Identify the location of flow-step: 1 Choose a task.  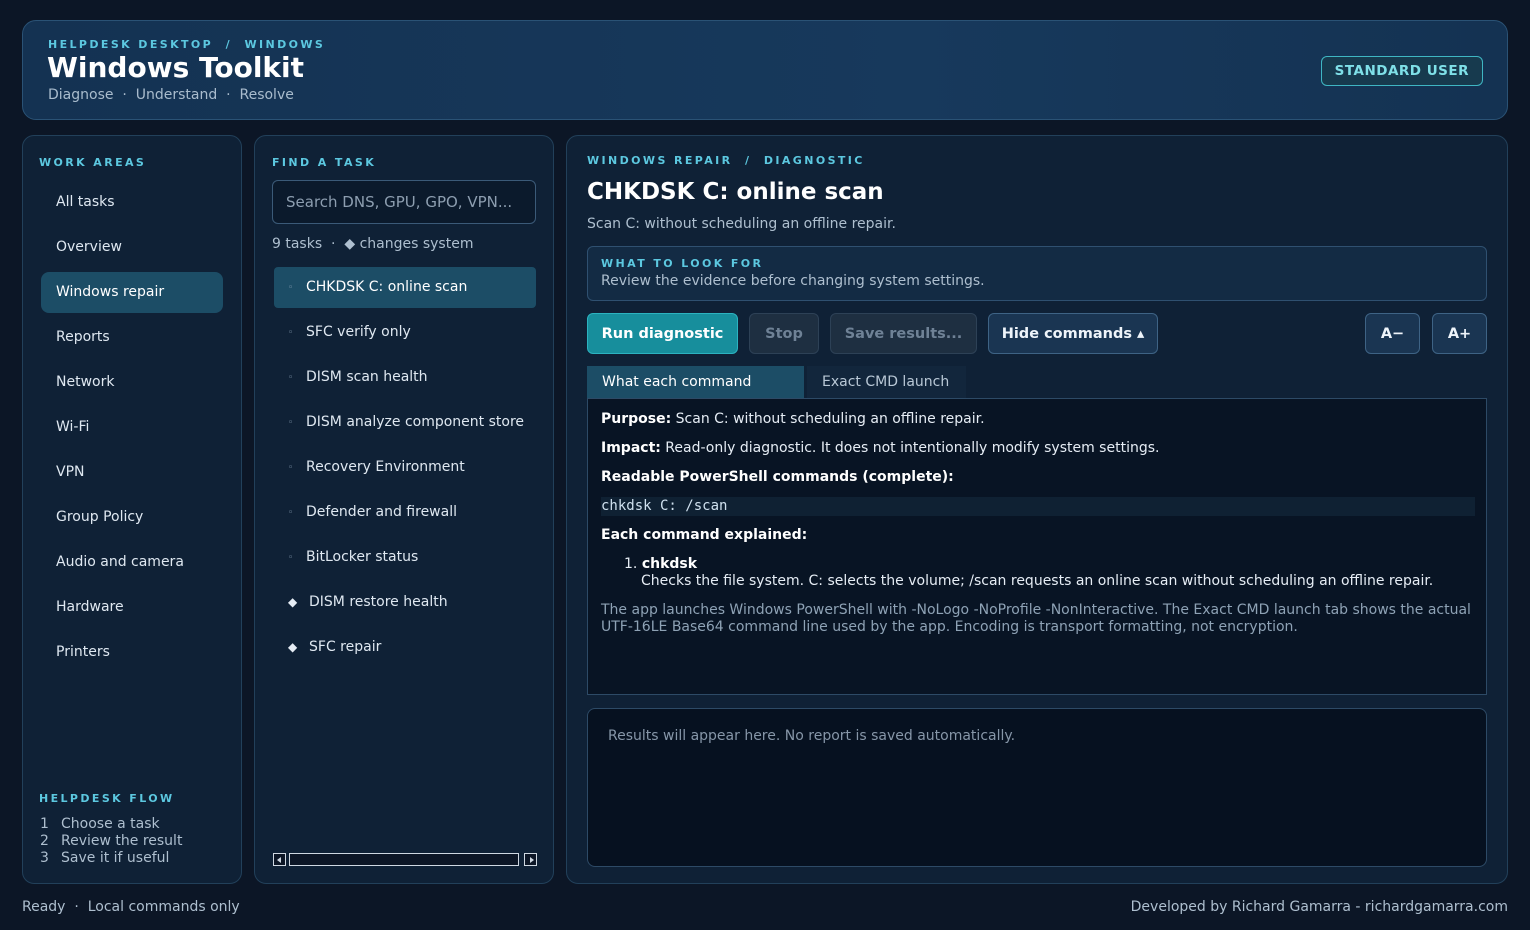
(100, 824).